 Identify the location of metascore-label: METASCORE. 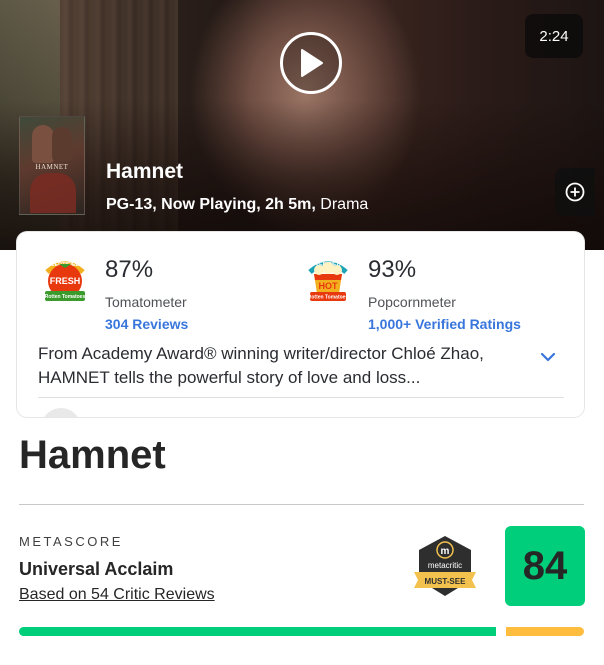
(71, 541).